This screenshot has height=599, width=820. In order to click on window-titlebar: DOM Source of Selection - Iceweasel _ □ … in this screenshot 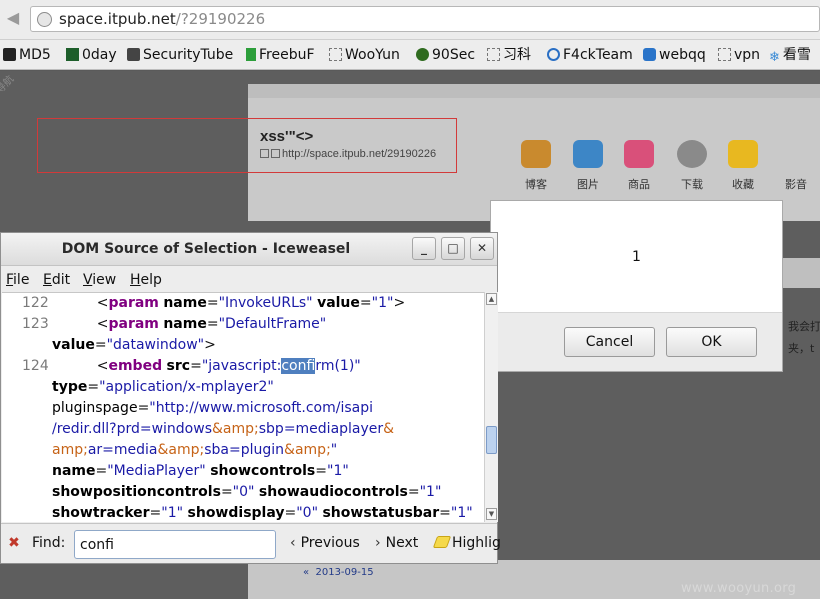, I will do `click(249, 249)`.